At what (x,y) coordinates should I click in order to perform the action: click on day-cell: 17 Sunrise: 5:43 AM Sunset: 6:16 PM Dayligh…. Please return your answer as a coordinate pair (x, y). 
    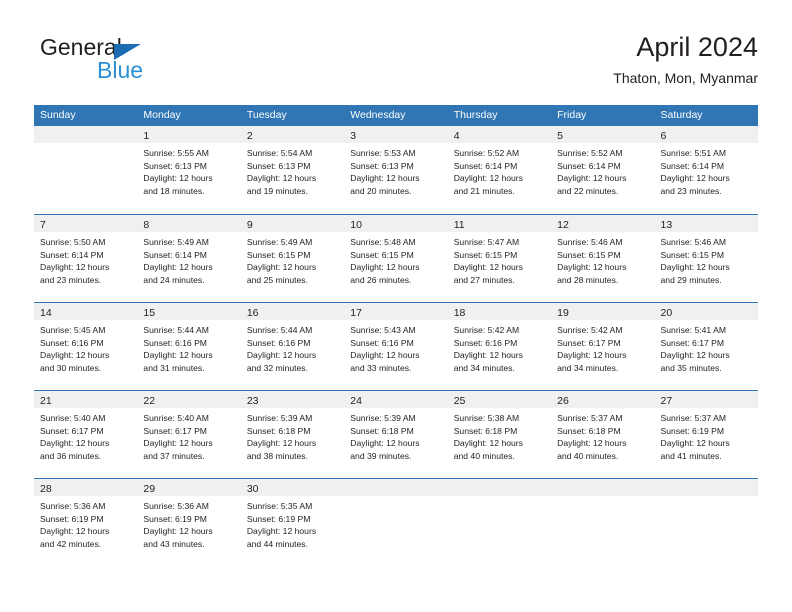
    Looking at the image, I should click on (396, 346).